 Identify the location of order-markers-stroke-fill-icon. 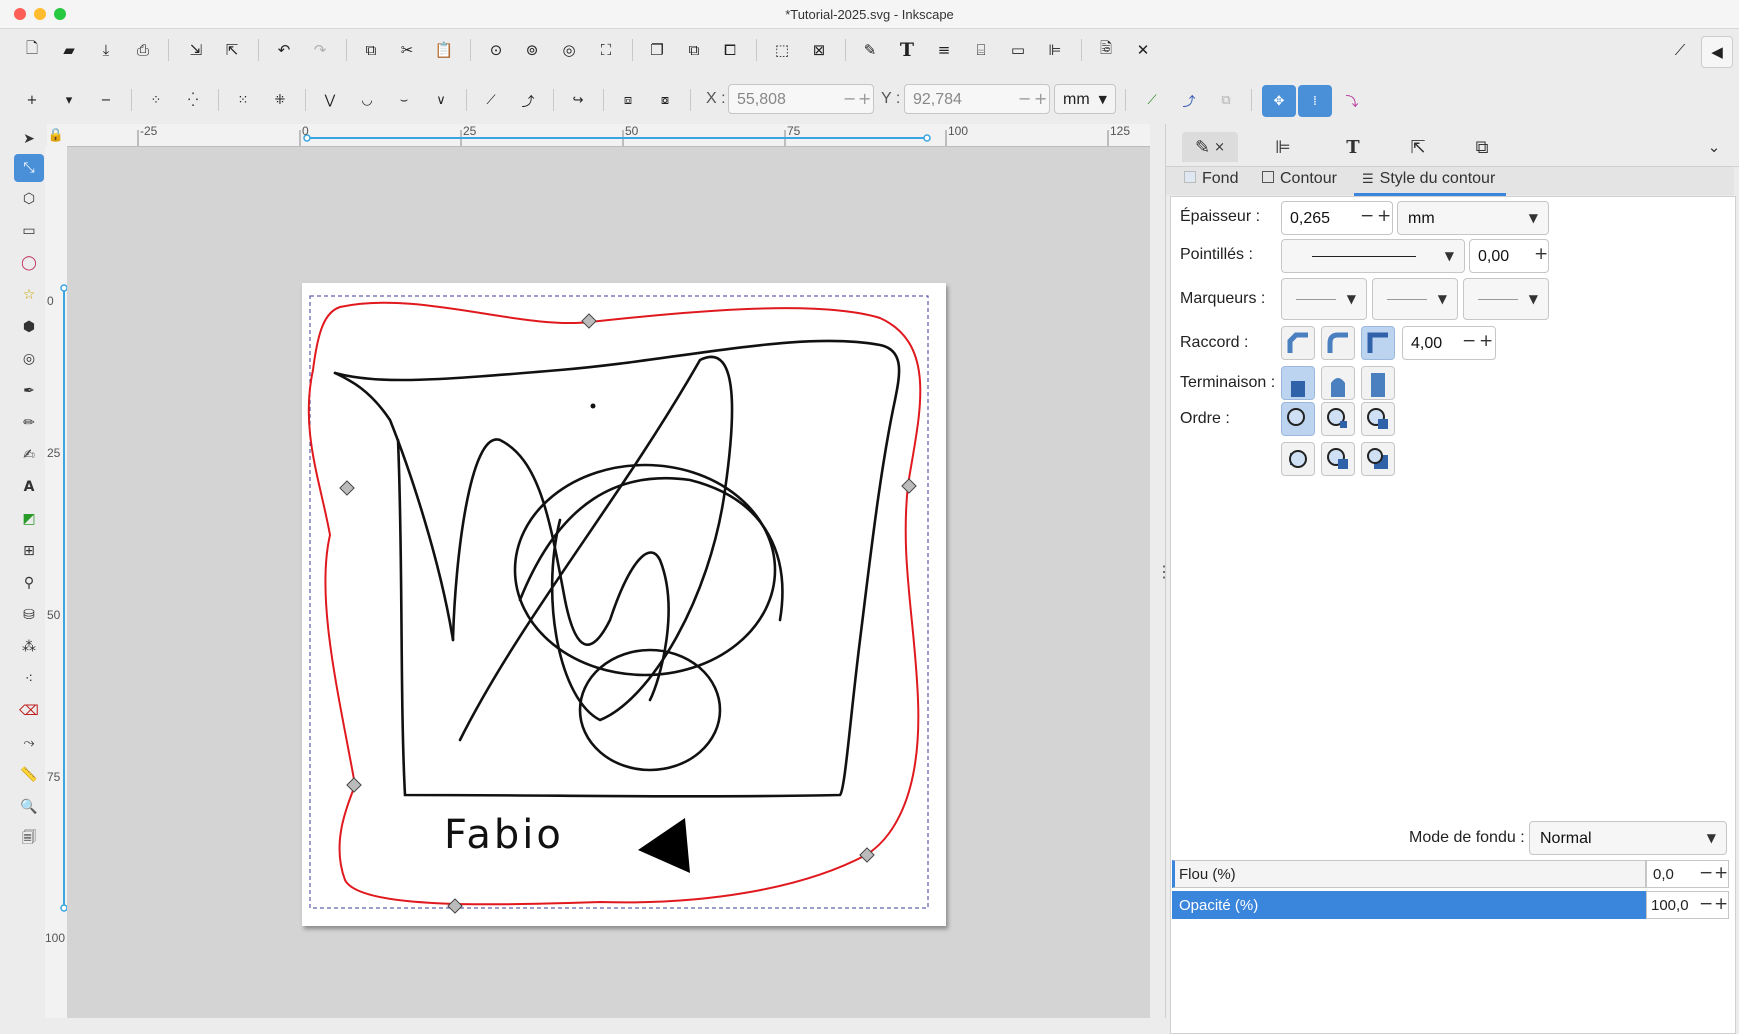
(1378, 459).